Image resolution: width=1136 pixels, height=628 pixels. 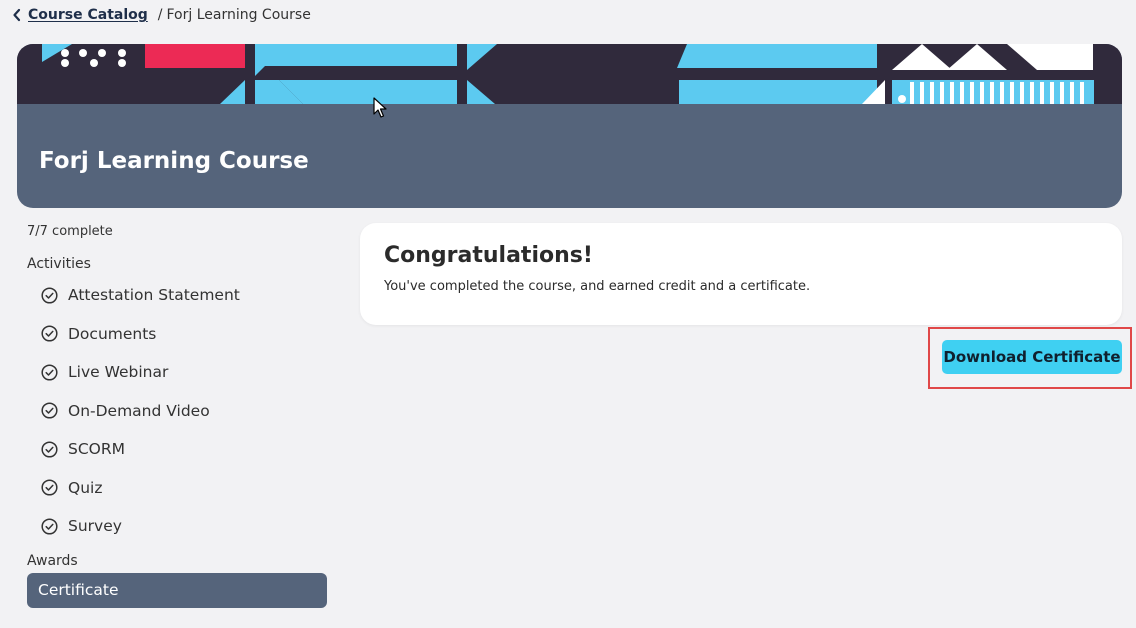 What do you see at coordinates (380, 107) in the screenshot?
I see `mouse-cursor-icon` at bounding box center [380, 107].